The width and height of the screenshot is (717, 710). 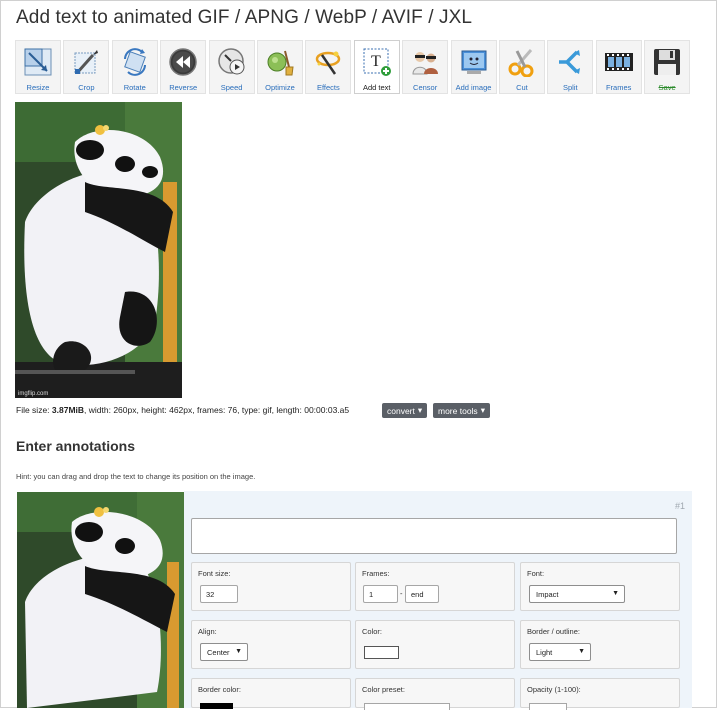 What do you see at coordinates (547, 594) in the screenshot?
I see `font-select-value: Impact` at bounding box center [547, 594].